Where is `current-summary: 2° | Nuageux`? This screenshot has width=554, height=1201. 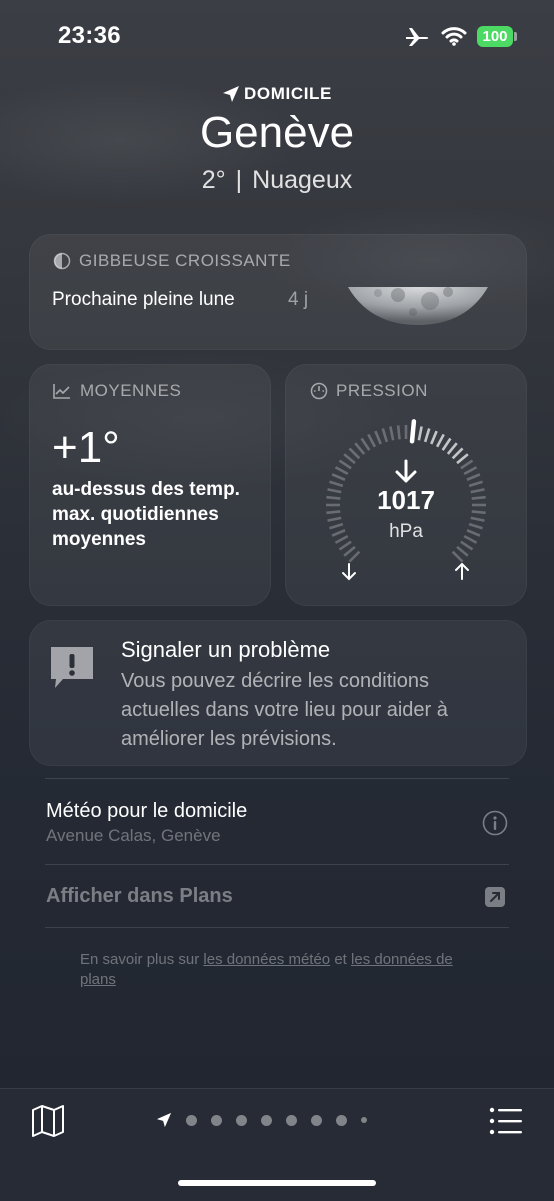
current-summary: 2° | Nuageux is located at coordinates (277, 180).